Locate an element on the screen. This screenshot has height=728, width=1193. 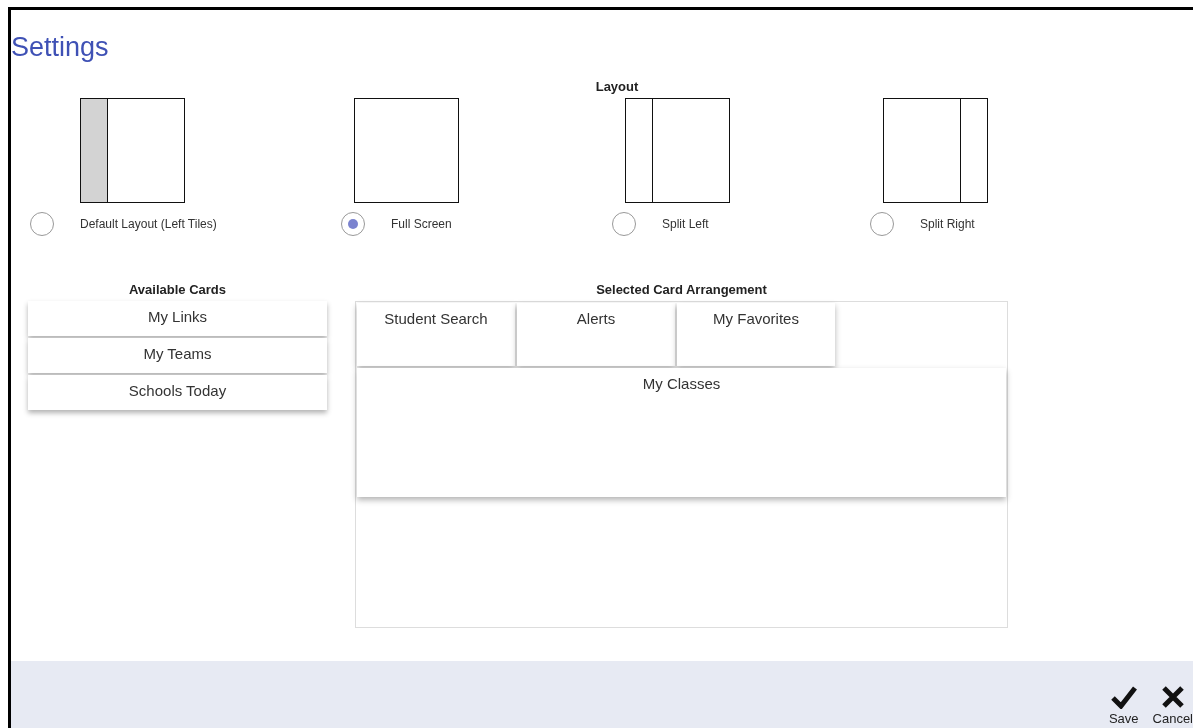
option-label: Split Right is located at coordinates (947, 224).